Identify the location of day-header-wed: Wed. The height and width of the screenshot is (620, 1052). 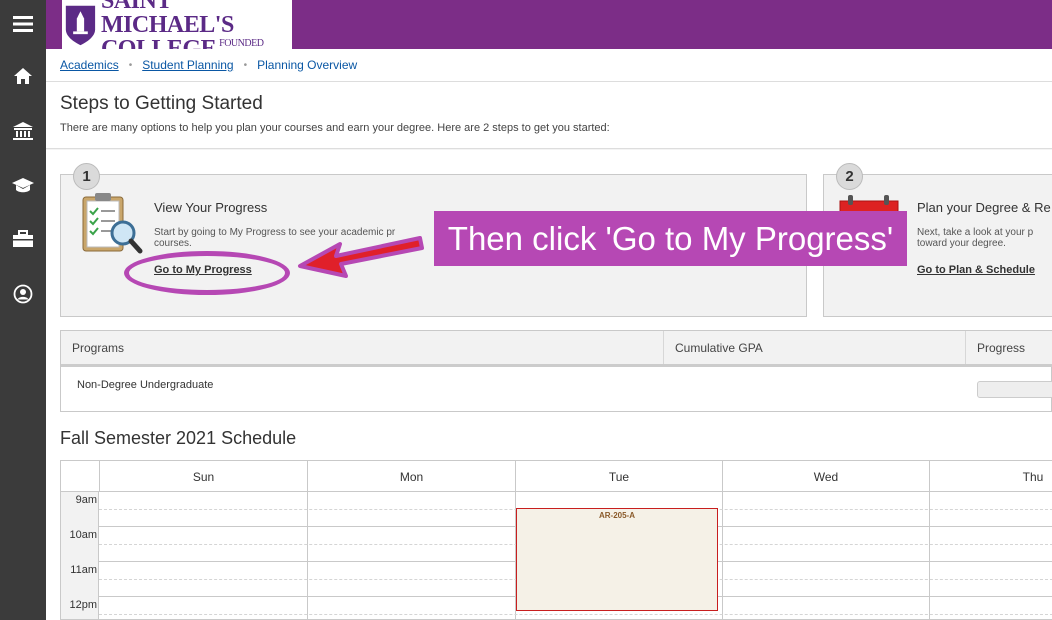
(825, 476).